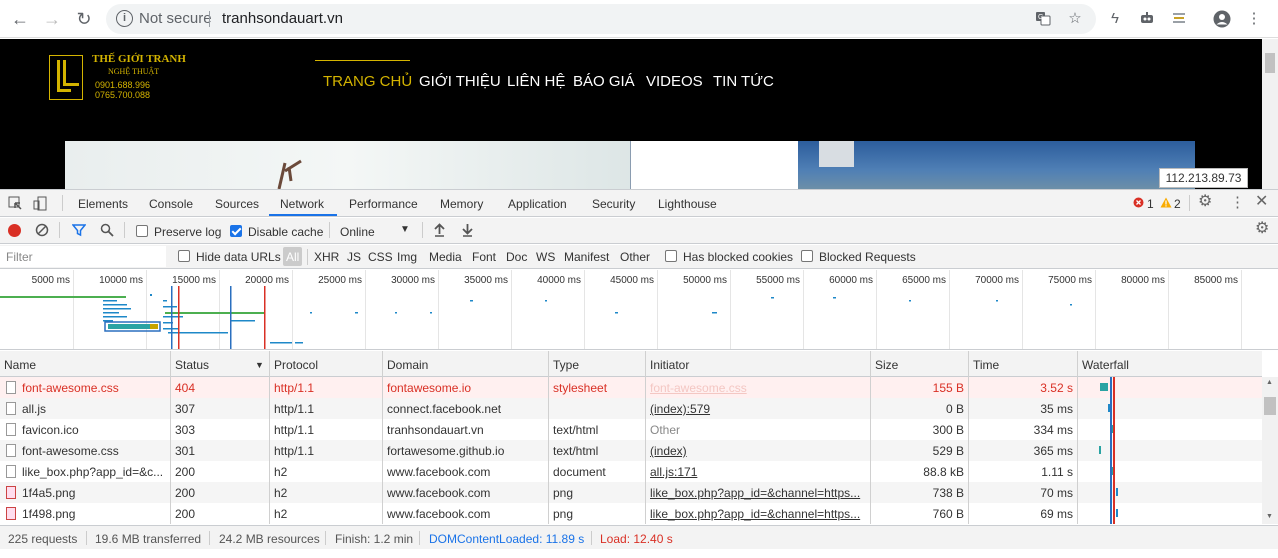  Describe the element at coordinates (326, 257) in the screenshot. I see `filter-type-xhr: XHR` at that location.